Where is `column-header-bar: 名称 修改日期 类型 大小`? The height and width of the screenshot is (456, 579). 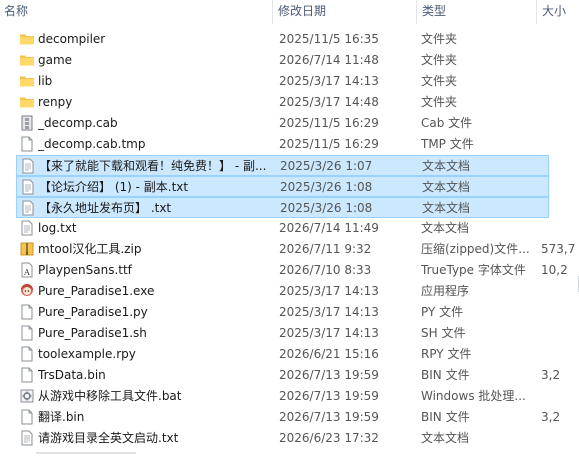
column-header-bar: 名称 修改日期 类型 大小 is located at coordinates (289, 12).